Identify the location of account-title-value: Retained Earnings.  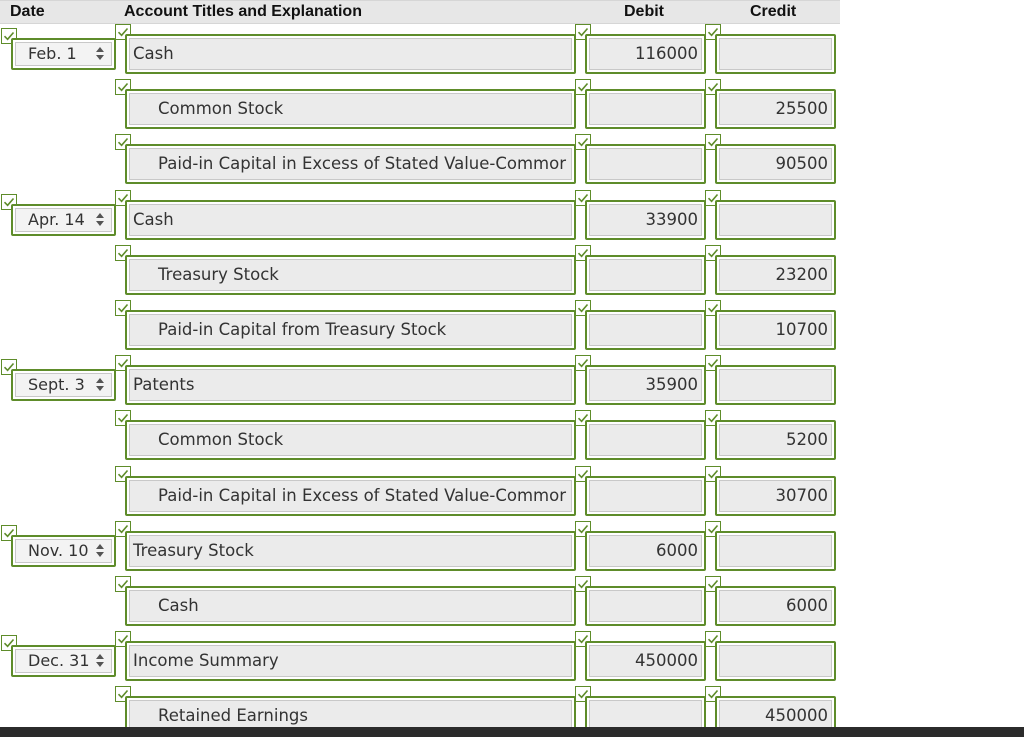
(350, 713).